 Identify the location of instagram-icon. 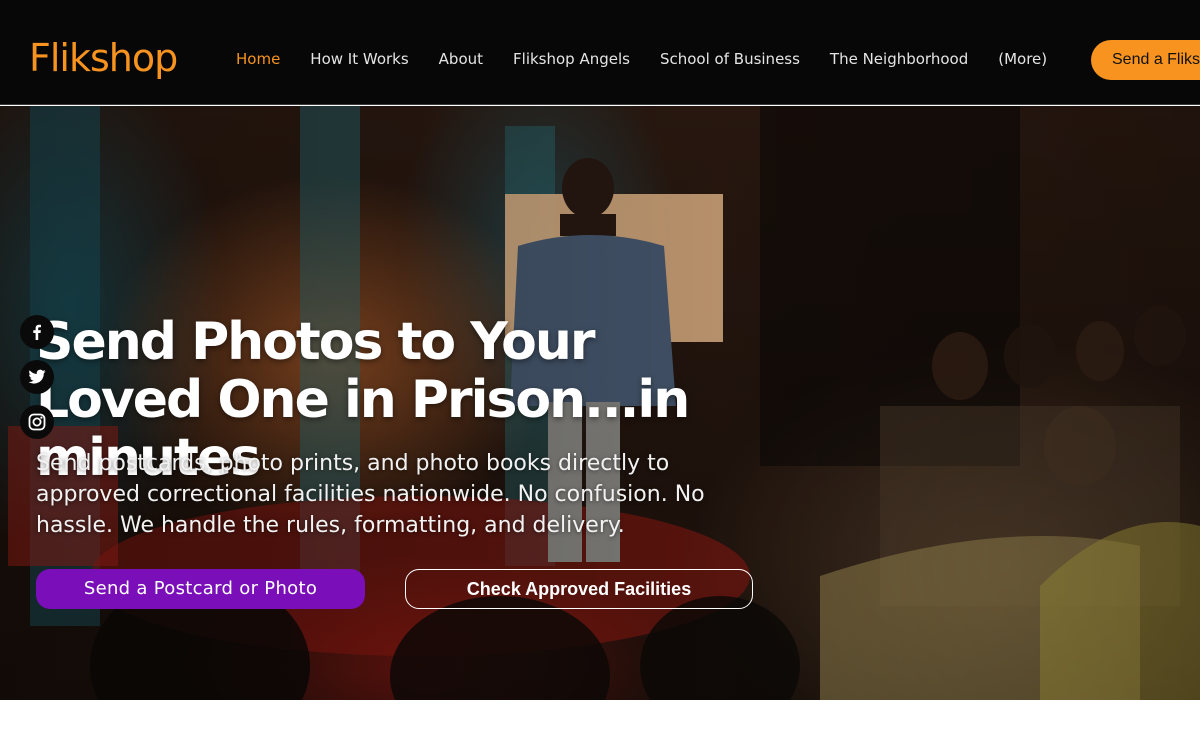
(37, 422).